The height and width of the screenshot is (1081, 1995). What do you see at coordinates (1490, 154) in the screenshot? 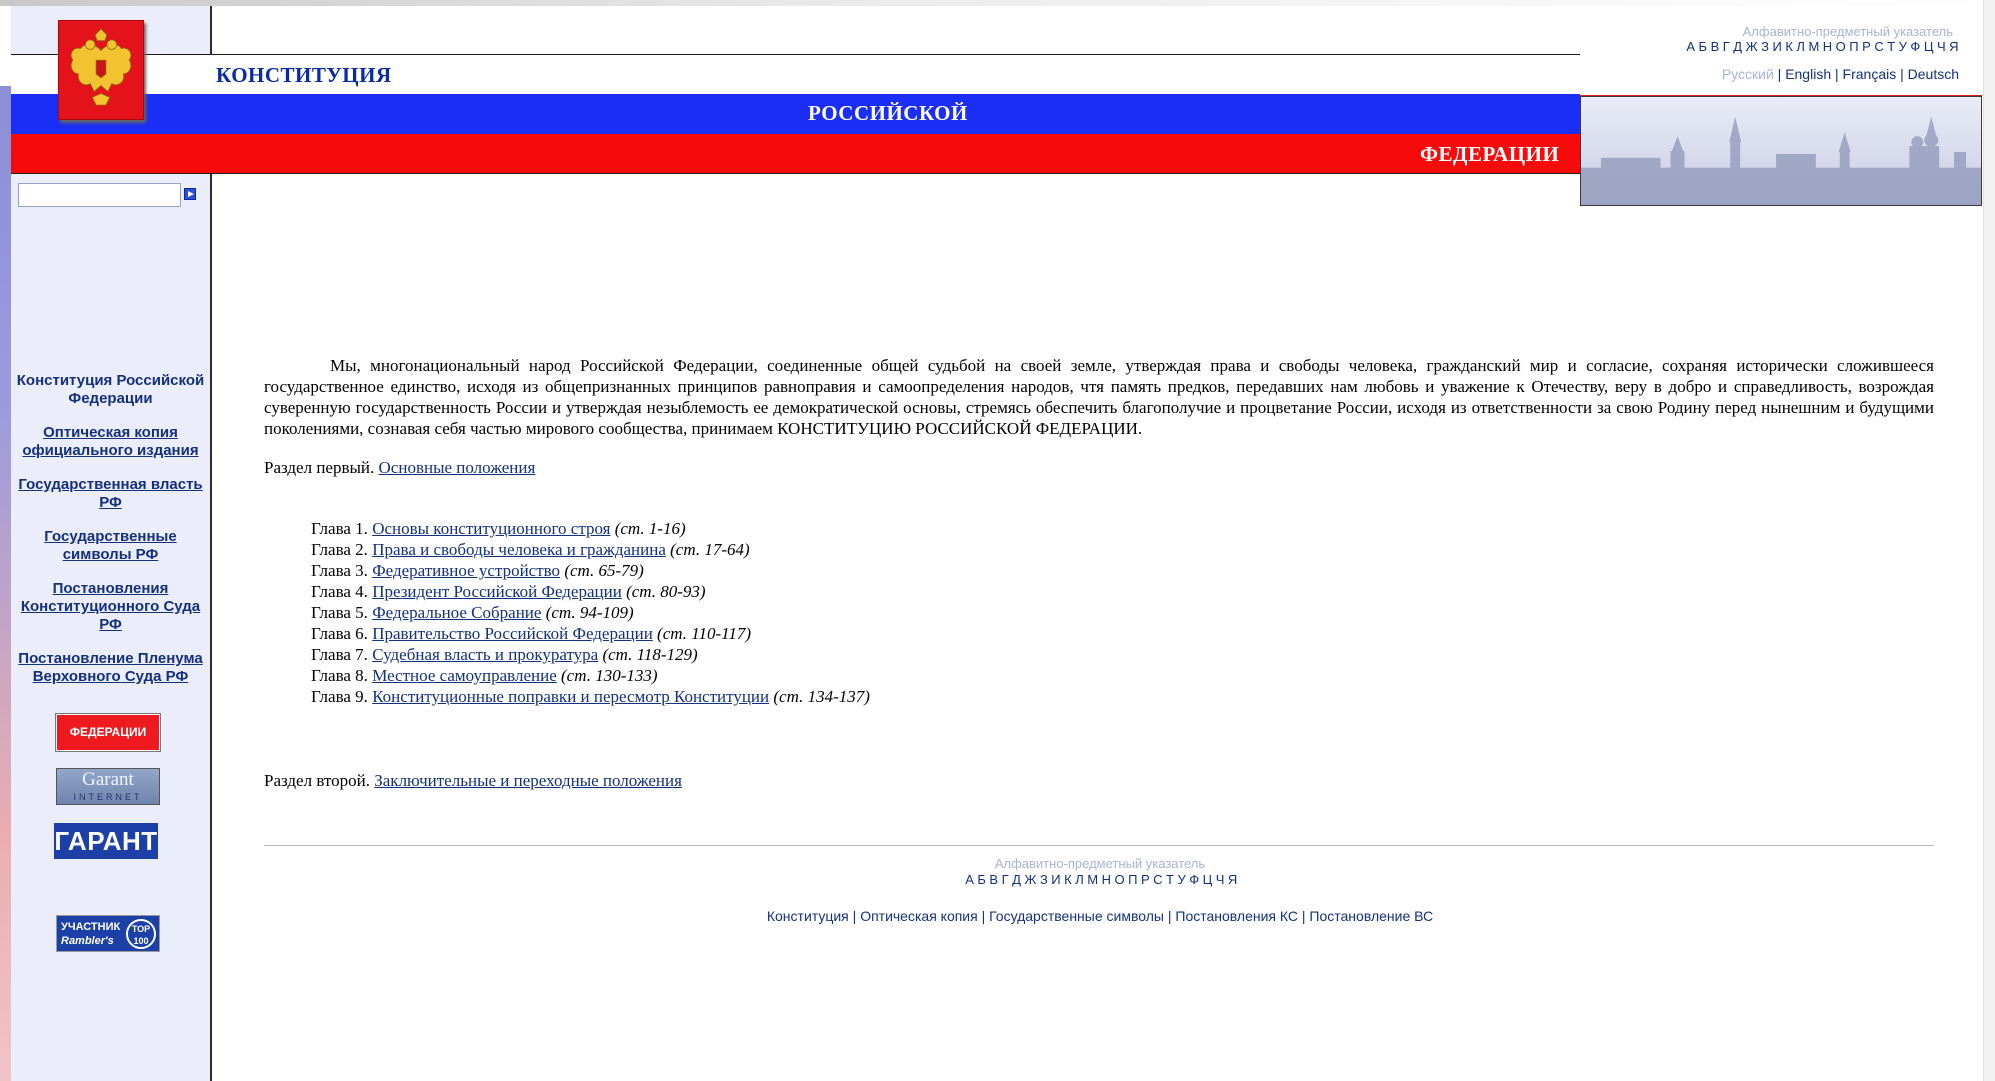
I see `header-word-federatsii: ФЕДЕРАЦИИ` at bounding box center [1490, 154].